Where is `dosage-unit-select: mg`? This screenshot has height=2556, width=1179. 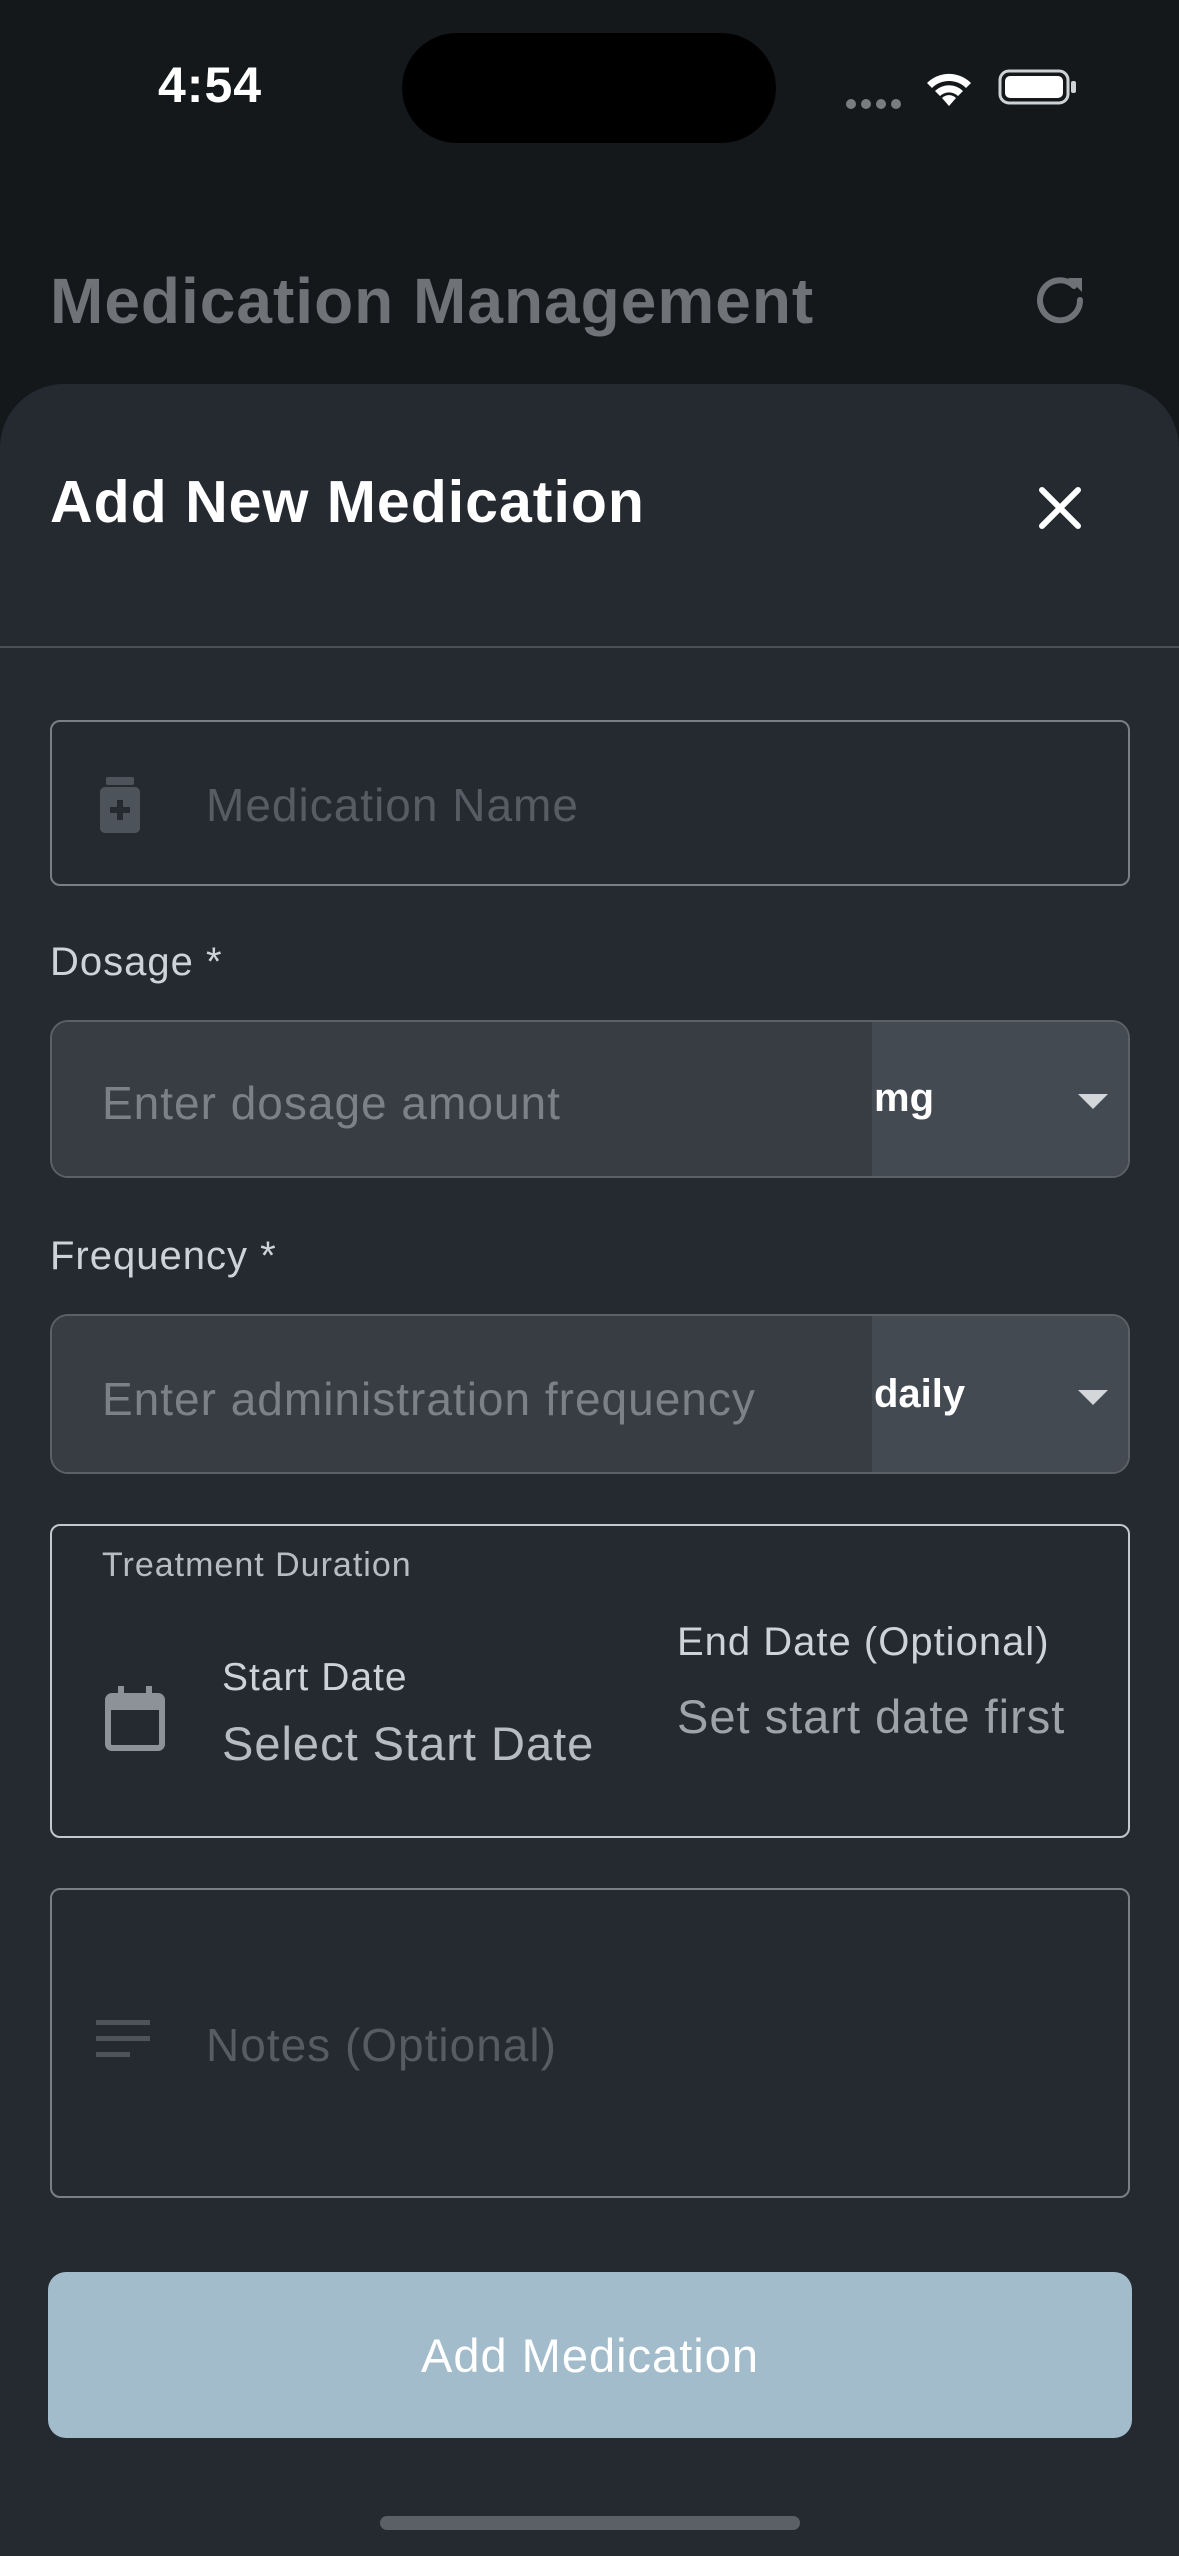
dosage-unit-select: mg is located at coordinates (1000, 1099).